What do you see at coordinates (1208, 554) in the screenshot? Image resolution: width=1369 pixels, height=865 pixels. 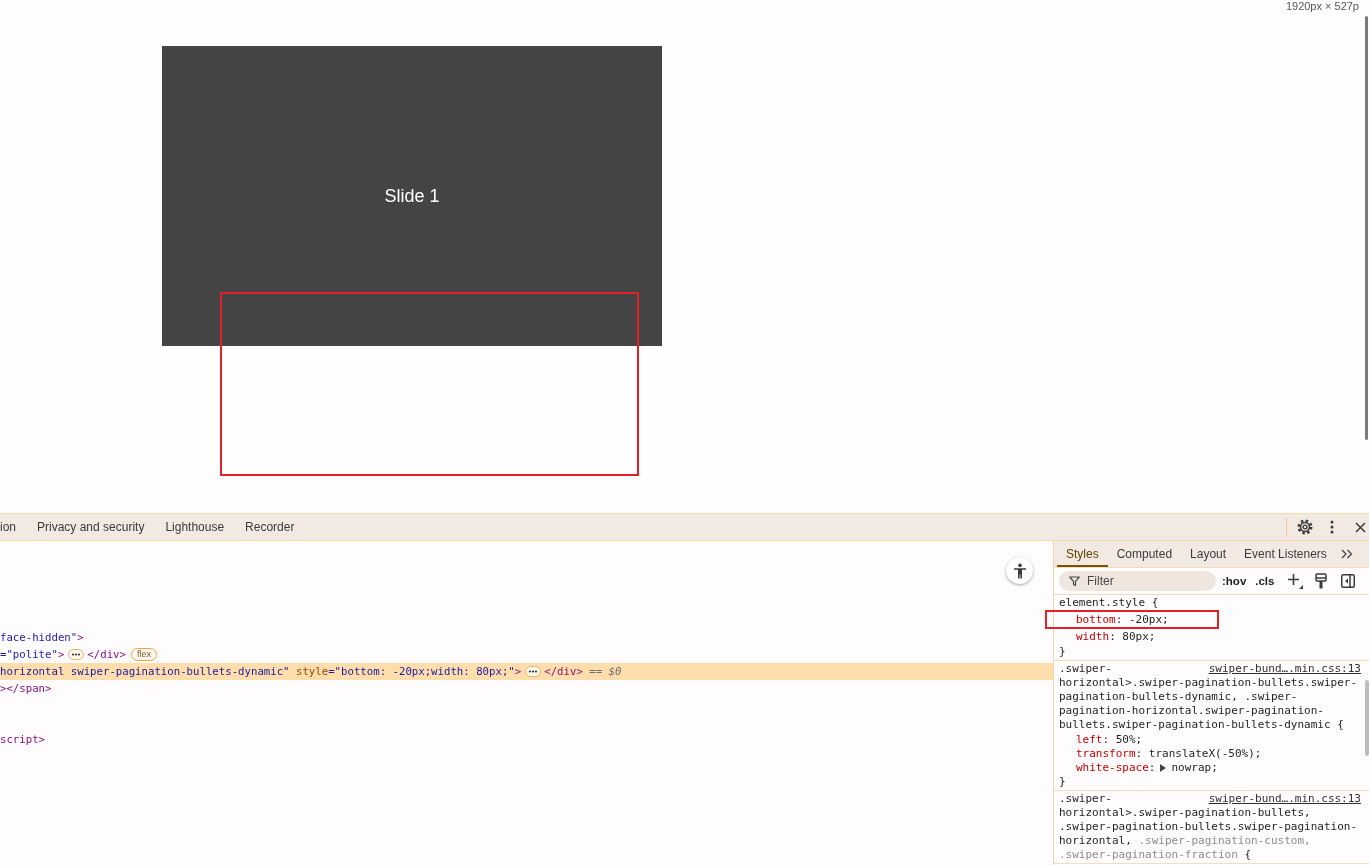 I see `sidebar-tab: Layout` at bounding box center [1208, 554].